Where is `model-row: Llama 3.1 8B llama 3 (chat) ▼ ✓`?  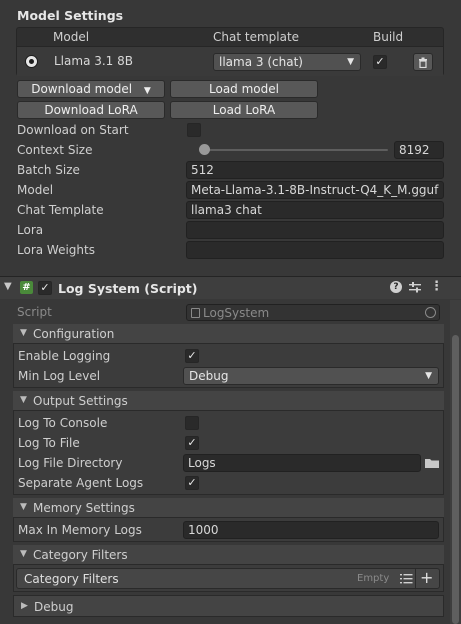
model-row: Llama 3.1 8B llama 3 (chat) ▼ ✓ is located at coordinates (230, 61).